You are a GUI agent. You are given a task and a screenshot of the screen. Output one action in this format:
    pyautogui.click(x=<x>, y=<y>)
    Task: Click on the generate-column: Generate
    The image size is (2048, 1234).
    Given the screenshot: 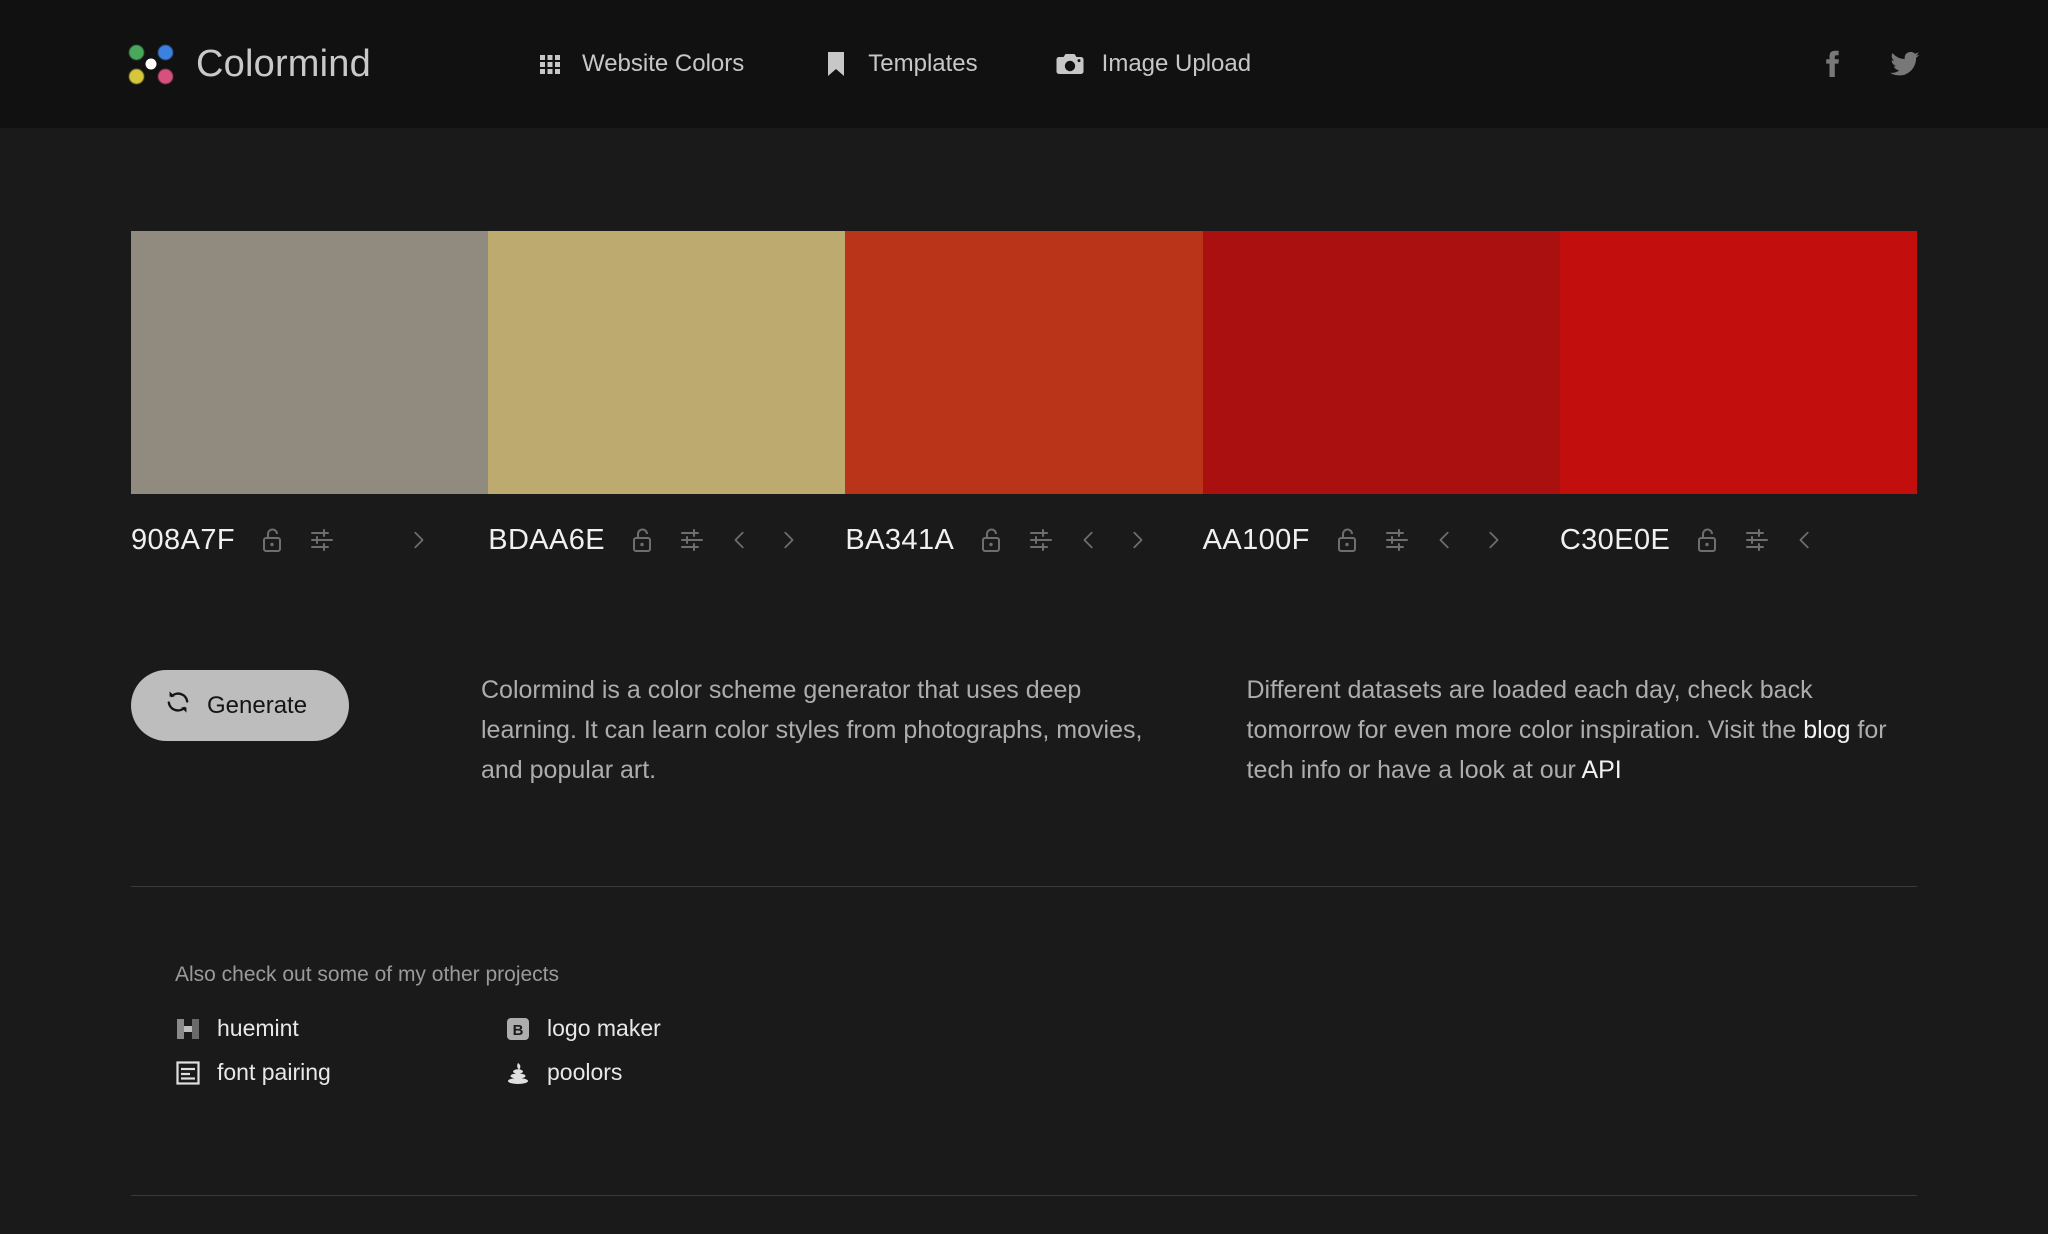 What is the action you would take?
    pyautogui.click(x=306, y=705)
    